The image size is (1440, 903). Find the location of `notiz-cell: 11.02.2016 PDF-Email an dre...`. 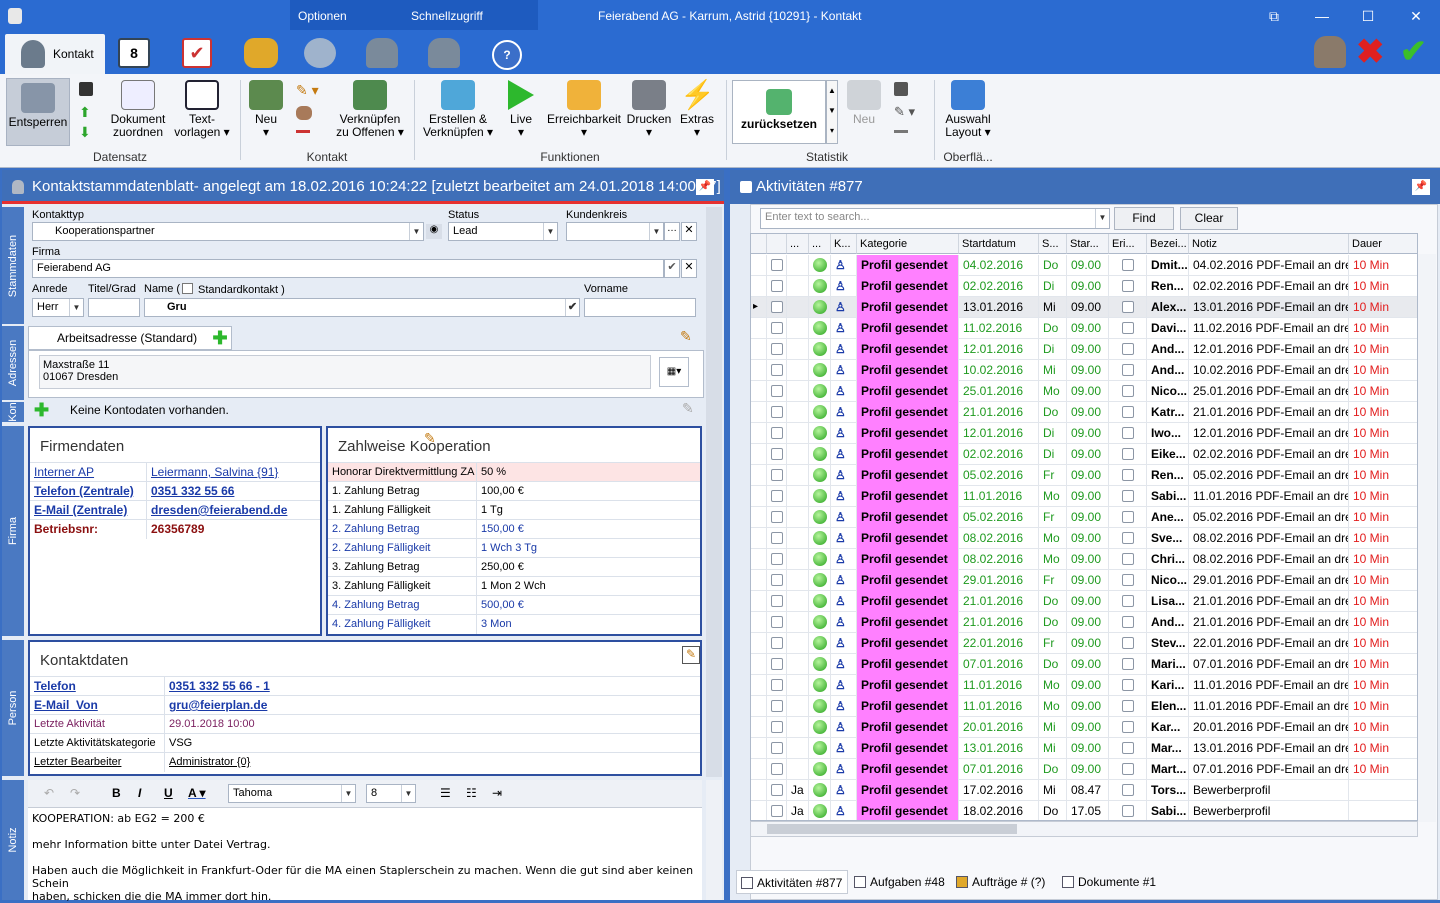

notiz-cell: 11.02.2016 PDF-Email an dre... is located at coordinates (1269, 328).